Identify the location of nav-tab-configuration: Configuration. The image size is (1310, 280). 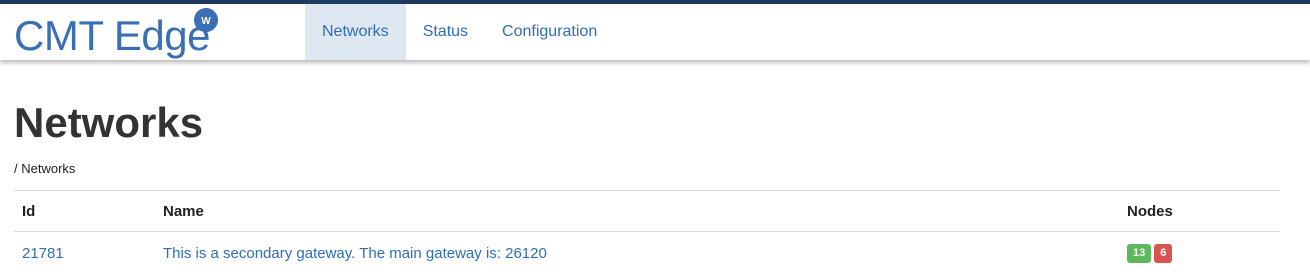
(549, 32).